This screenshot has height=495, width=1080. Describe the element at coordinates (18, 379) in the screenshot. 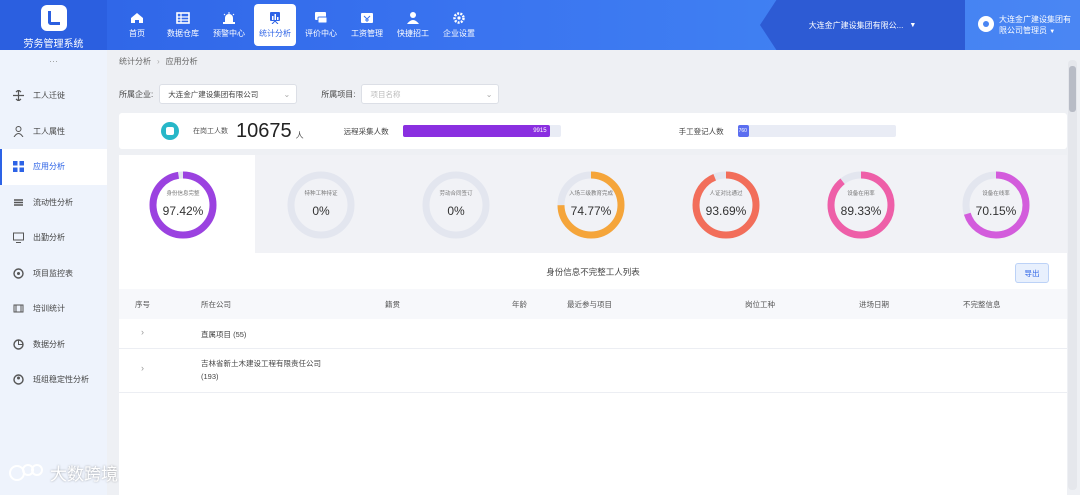

I see `team-stability-icon` at that location.